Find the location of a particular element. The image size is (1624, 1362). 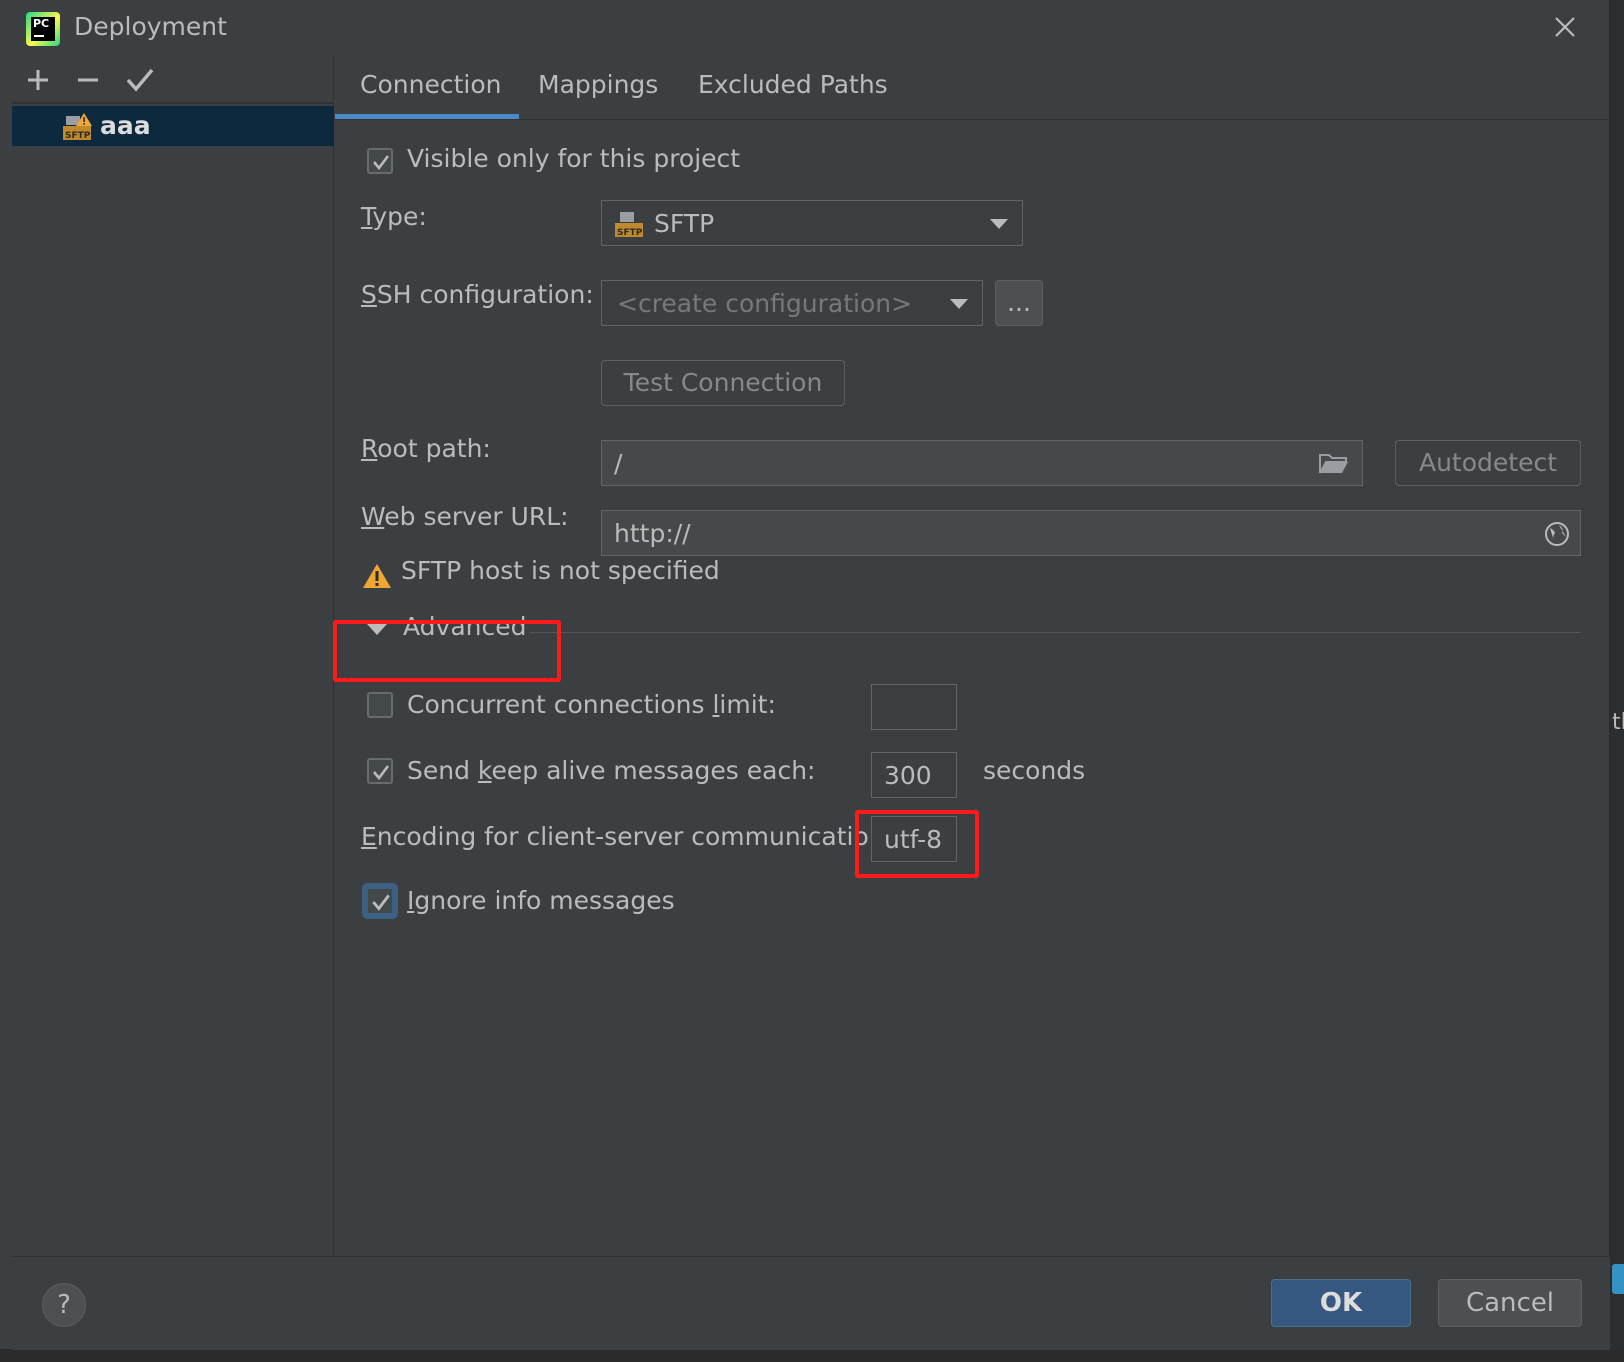

globe-icon is located at coordinates (1557, 534).